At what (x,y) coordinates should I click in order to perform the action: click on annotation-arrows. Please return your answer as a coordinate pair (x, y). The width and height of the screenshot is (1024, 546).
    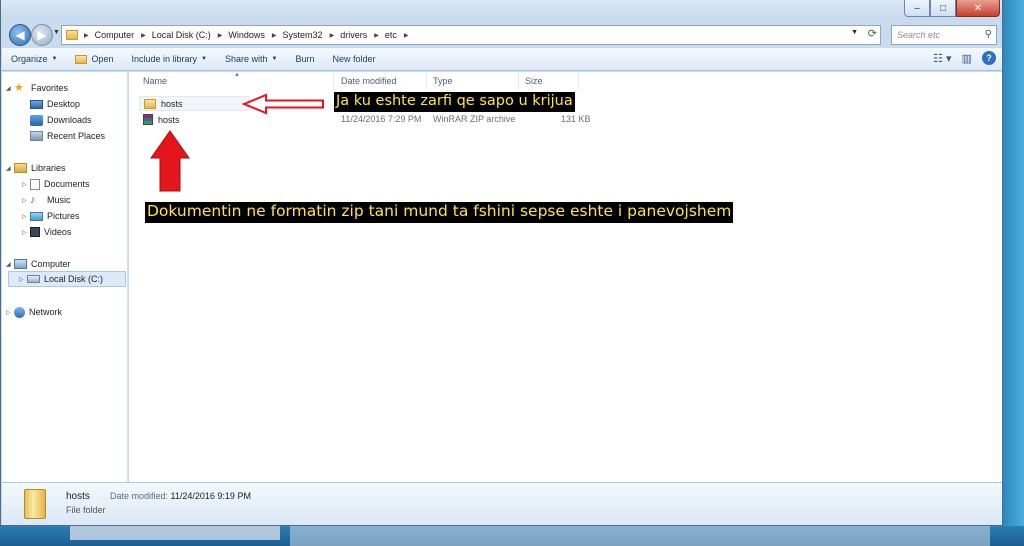
    Looking at the image, I should click on (237, 142).